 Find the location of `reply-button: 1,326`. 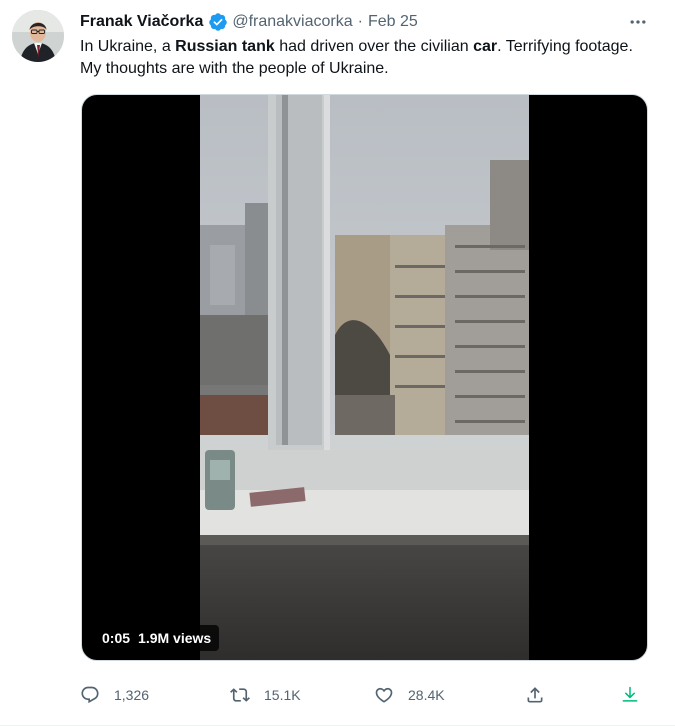

reply-button: 1,326 is located at coordinates (114, 695).